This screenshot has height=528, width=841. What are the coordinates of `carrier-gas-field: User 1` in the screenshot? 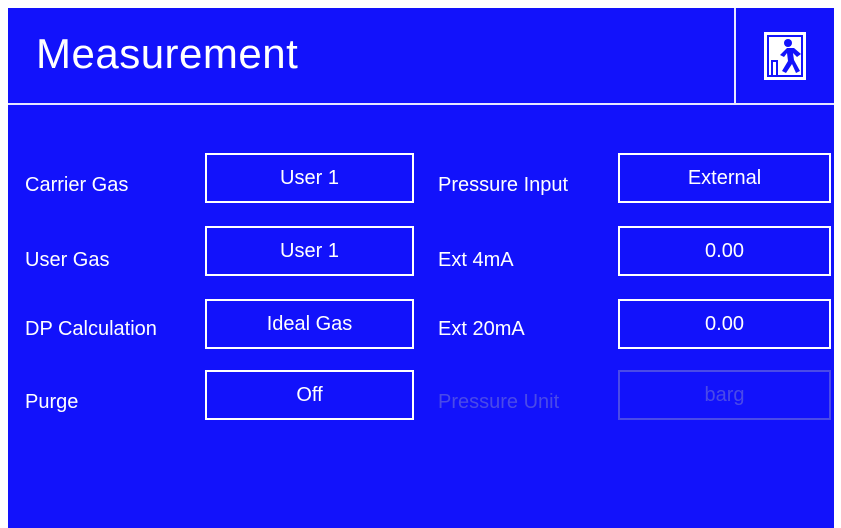 It's located at (309, 178).